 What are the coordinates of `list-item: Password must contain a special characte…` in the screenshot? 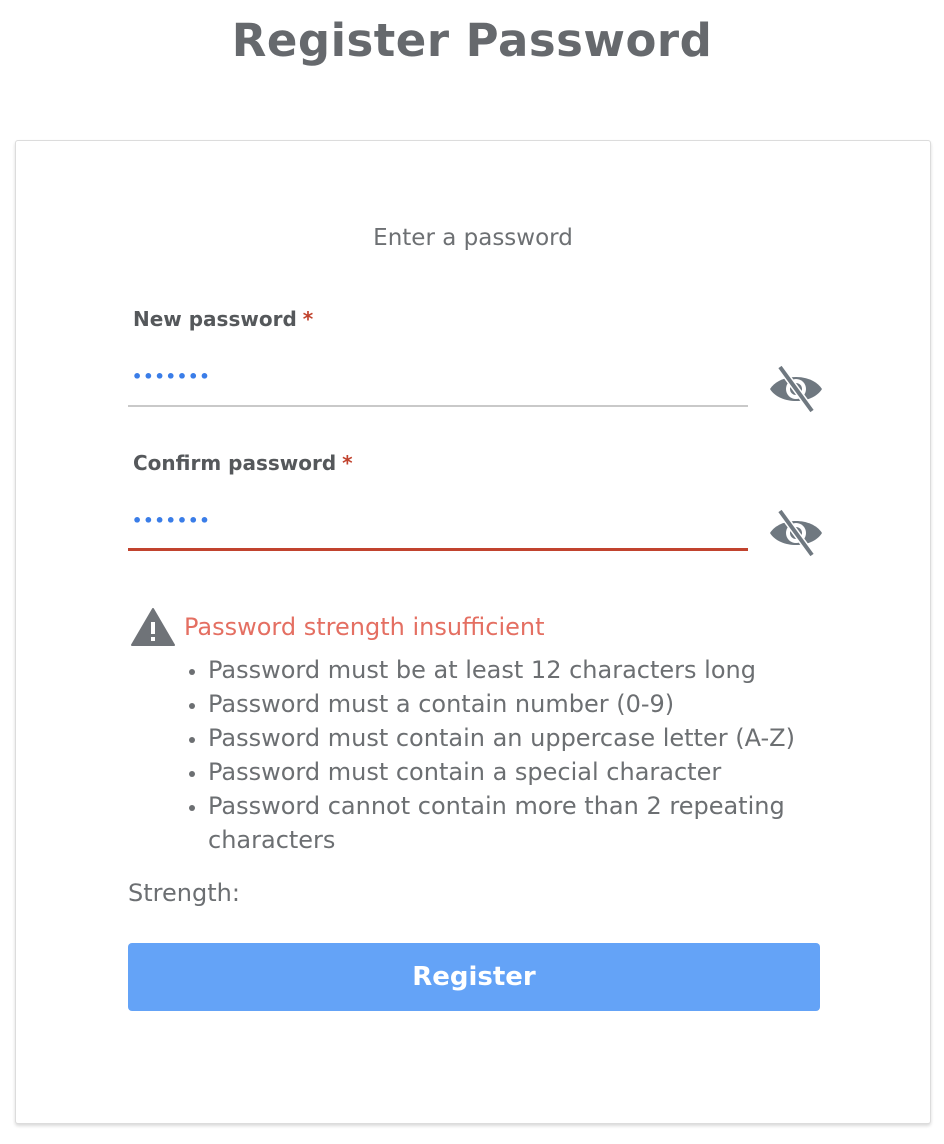 It's located at (506, 772).